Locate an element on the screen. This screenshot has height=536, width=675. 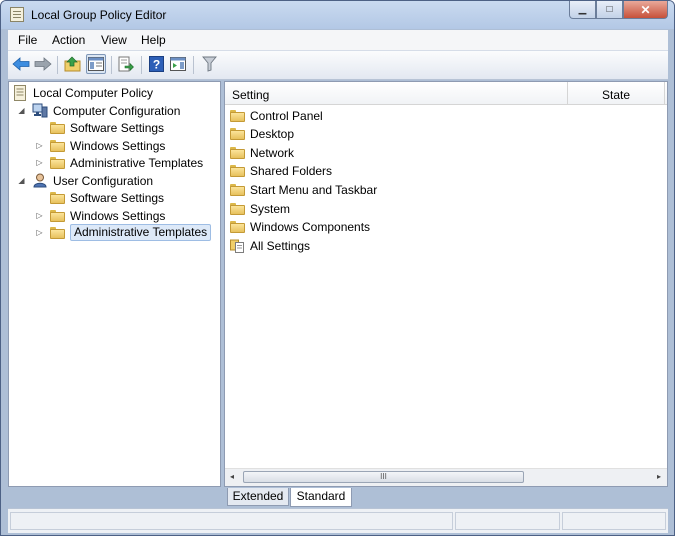
export-list-button is located at coordinates (126, 64).